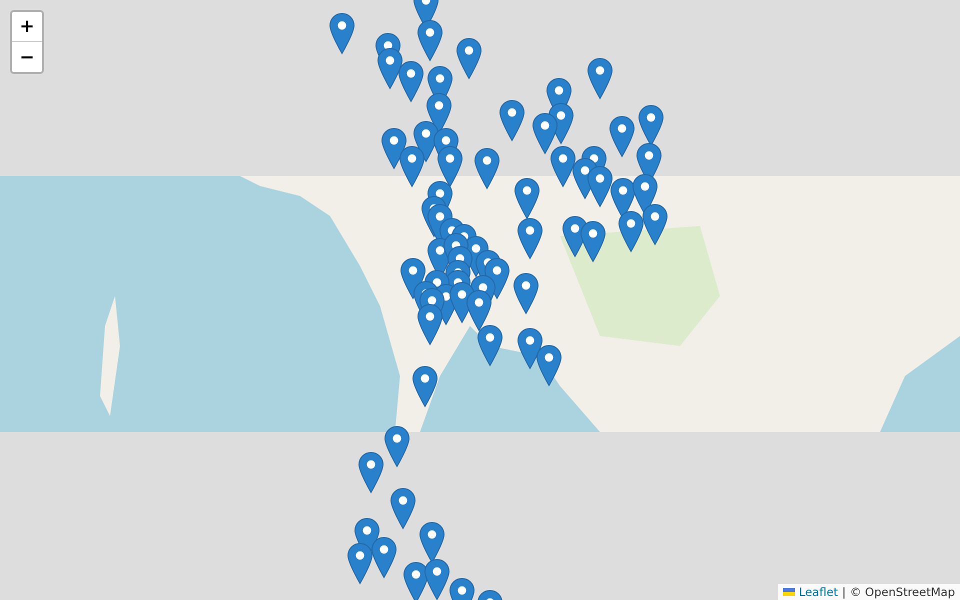 This screenshot has width=960, height=600. Describe the element at coordinates (27, 27) in the screenshot. I see `zoom-in-button: +` at that location.